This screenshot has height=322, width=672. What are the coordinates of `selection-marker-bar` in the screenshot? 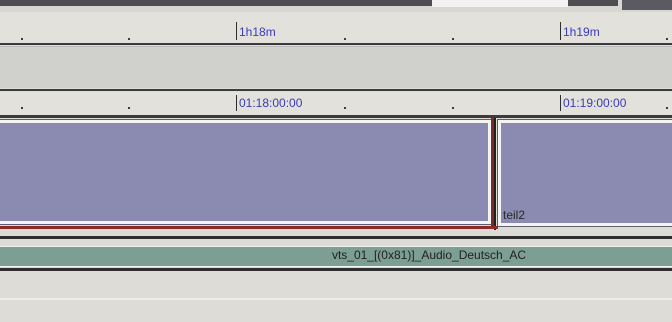 It's located at (249, 227).